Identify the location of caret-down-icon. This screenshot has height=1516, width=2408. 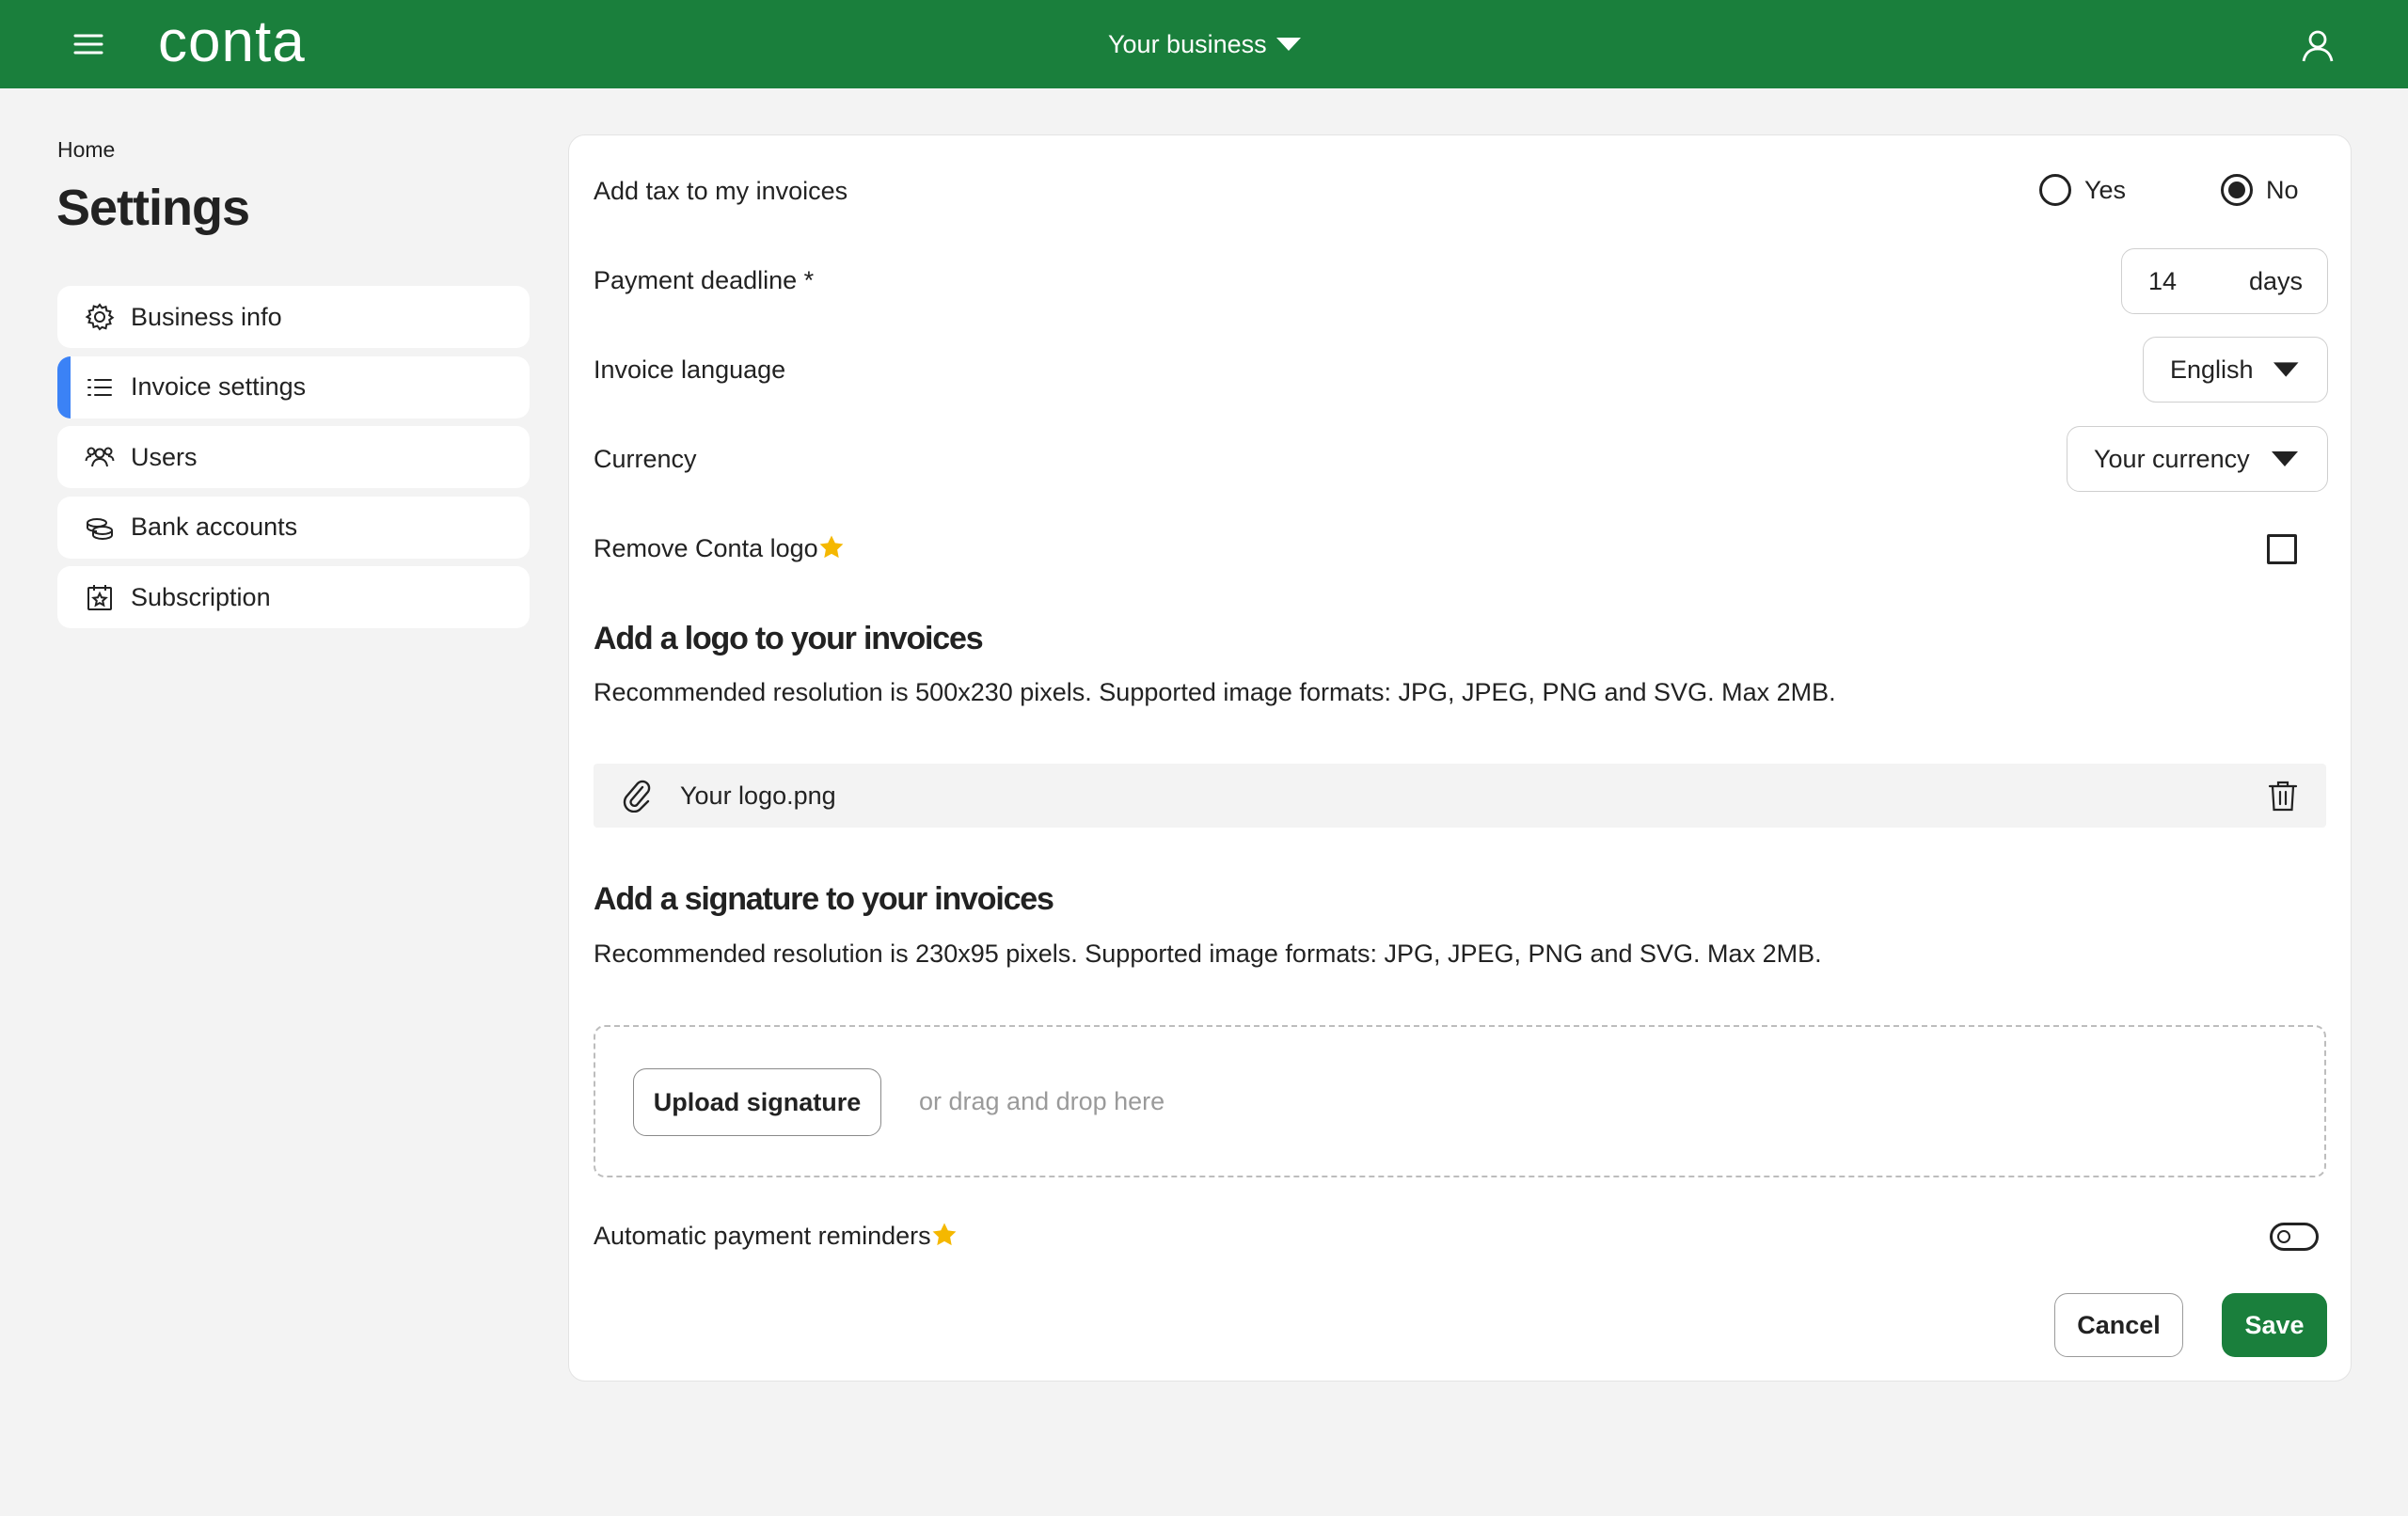
(1288, 44).